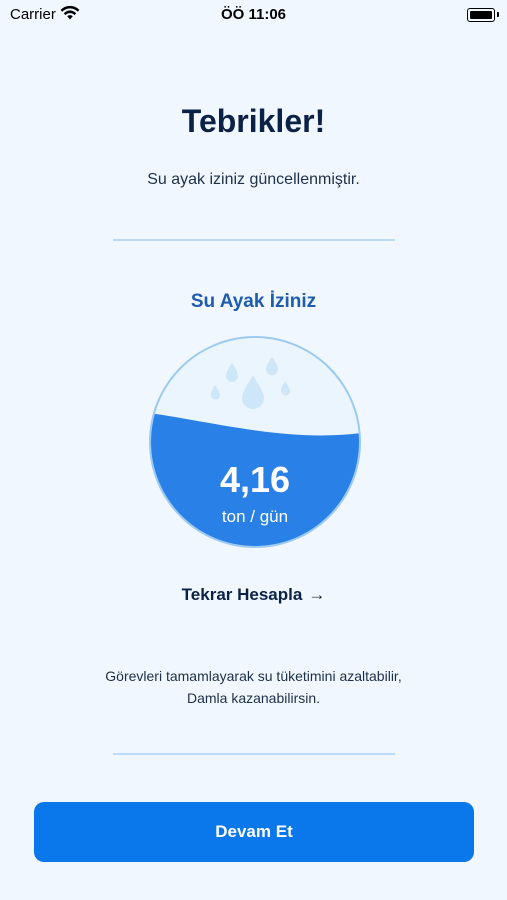 This screenshot has width=507, height=900. I want to click on info-line-2: Damla kazanabilirsin., so click(253, 698).